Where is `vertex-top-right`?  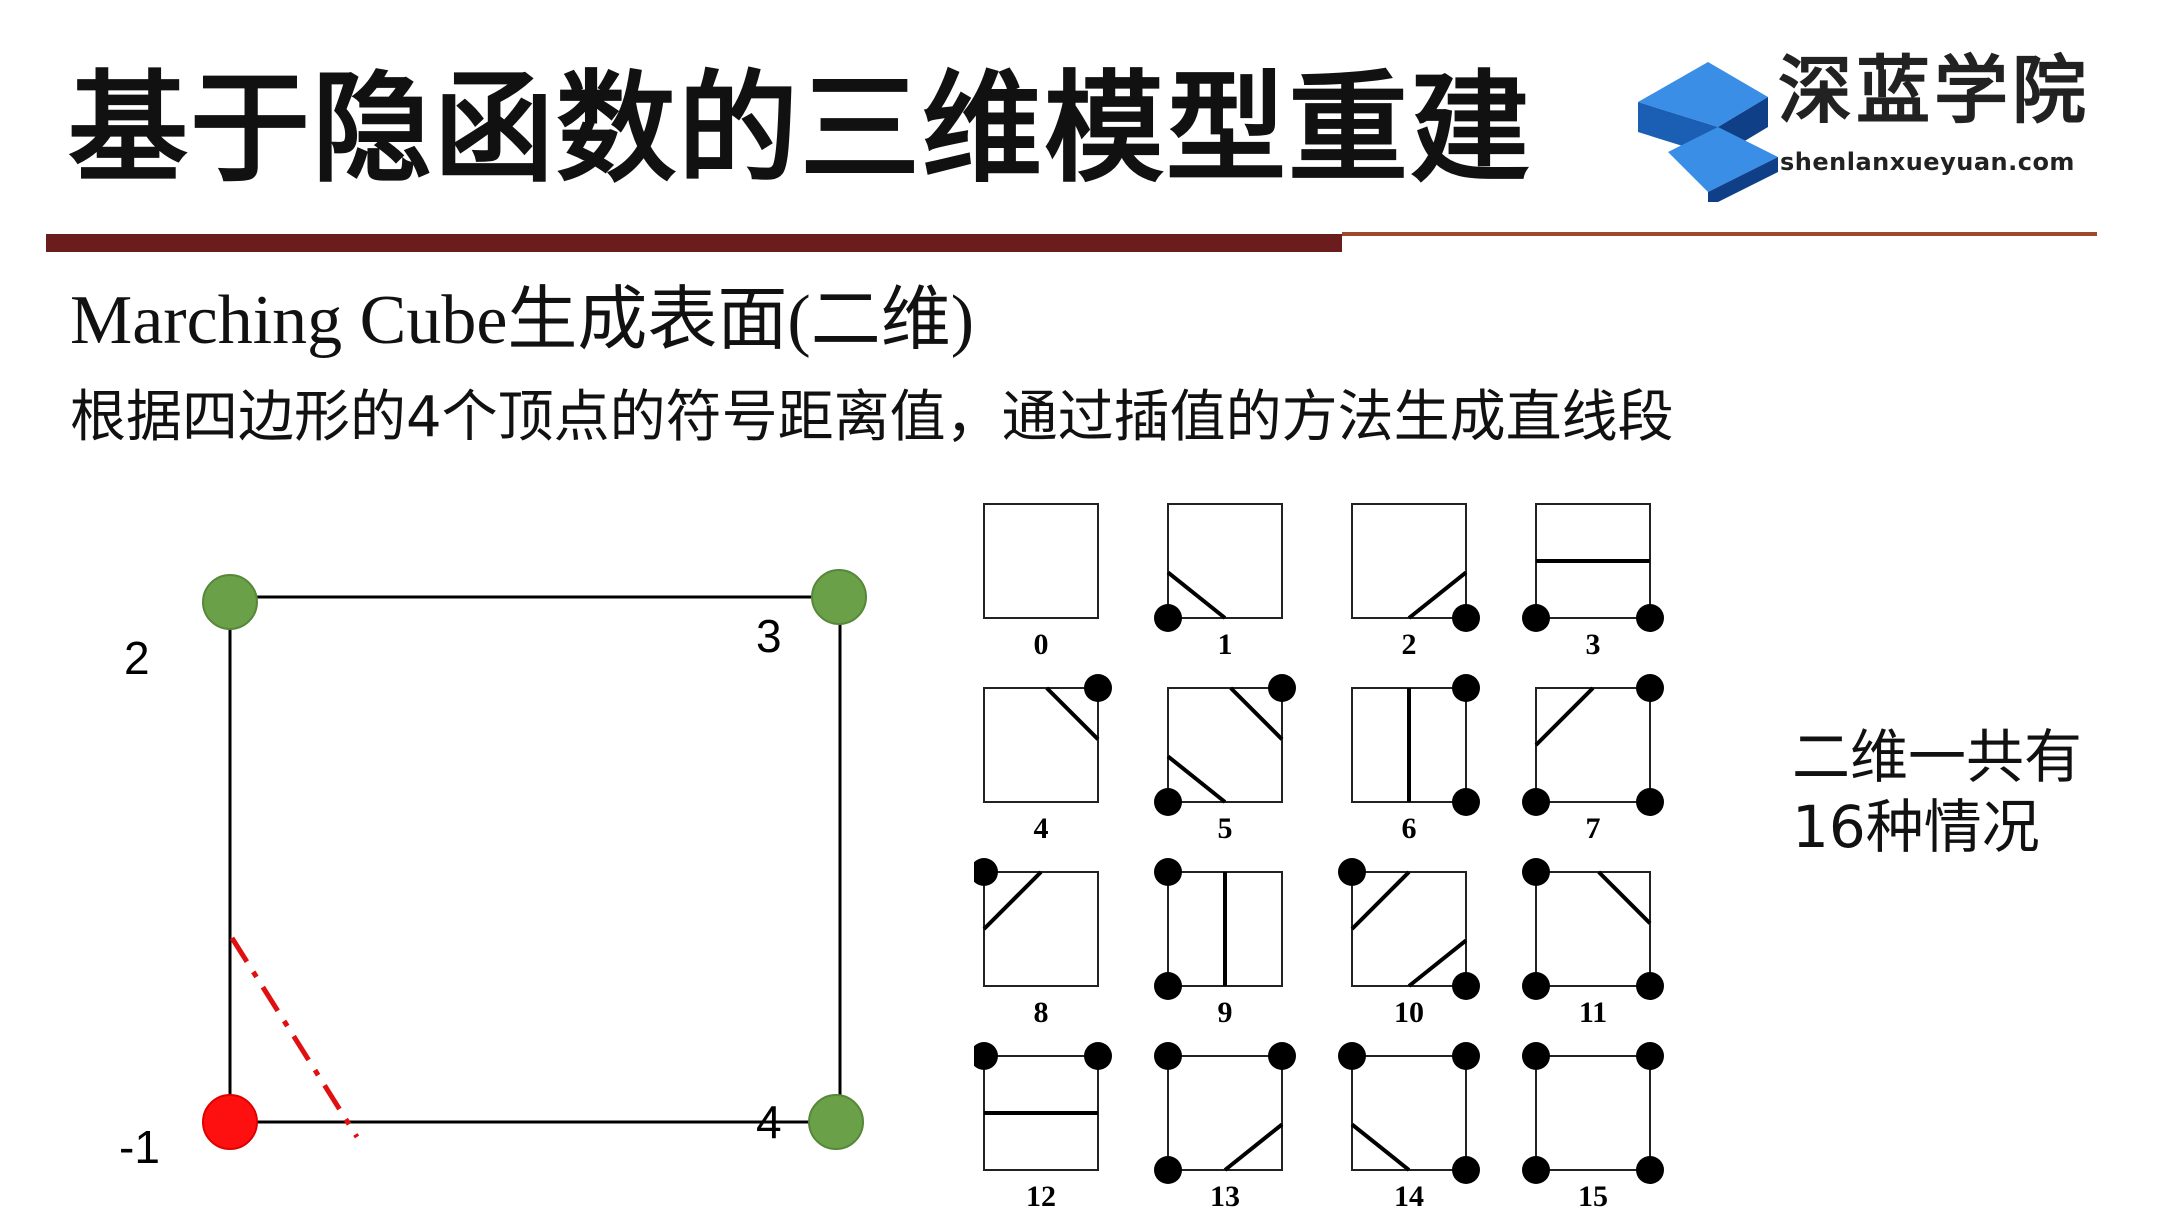
vertex-top-right is located at coordinates (839, 597).